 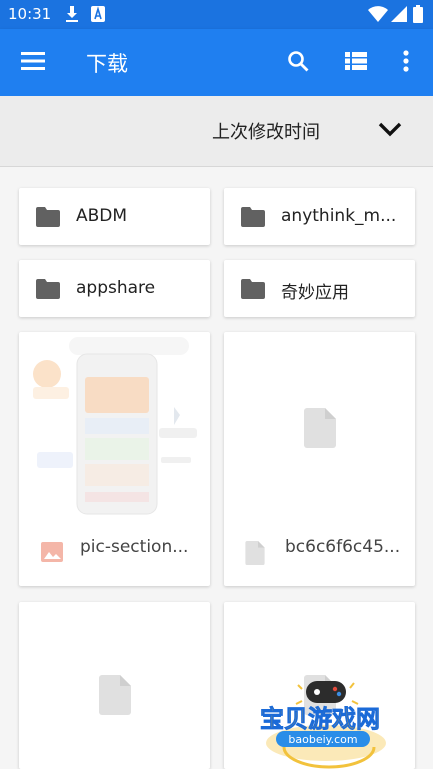 What do you see at coordinates (107, 64) in the screenshot?
I see `app-title: 下载` at bounding box center [107, 64].